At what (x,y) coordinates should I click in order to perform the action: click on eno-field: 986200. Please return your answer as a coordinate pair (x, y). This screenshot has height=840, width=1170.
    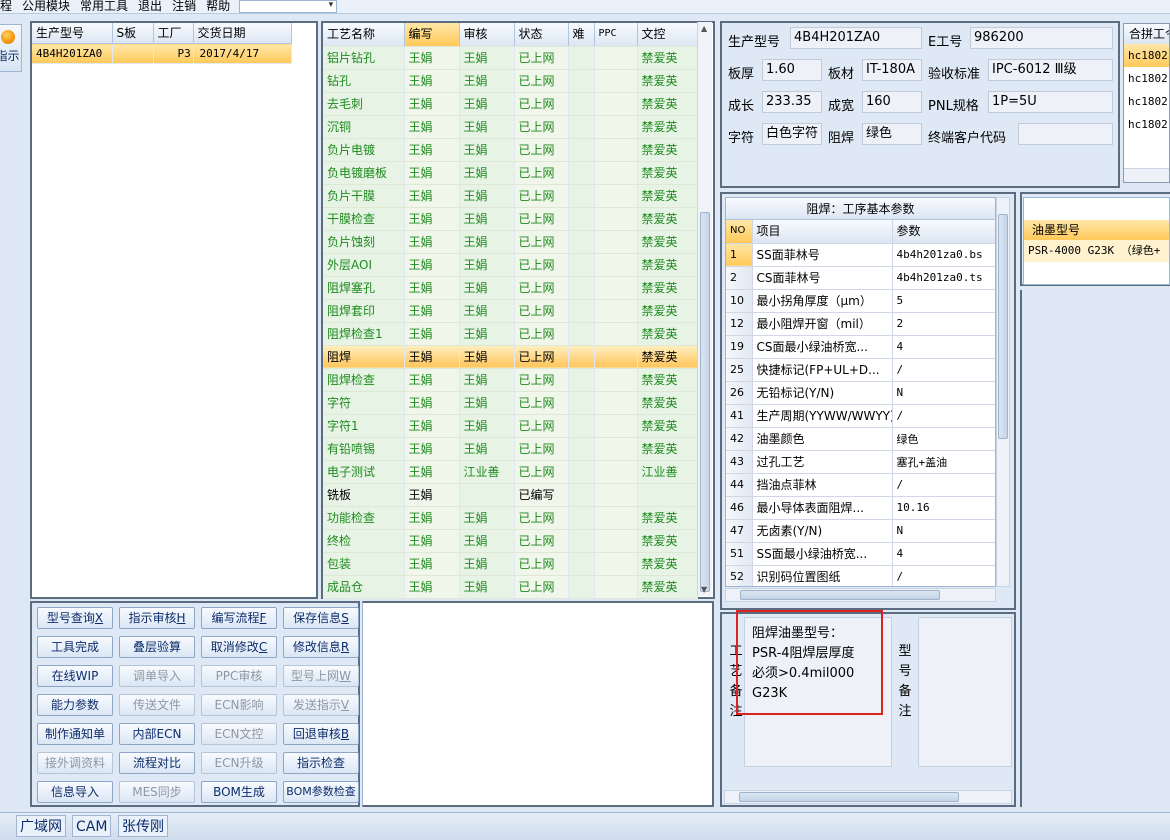
    Looking at the image, I should click on (1041, 38).